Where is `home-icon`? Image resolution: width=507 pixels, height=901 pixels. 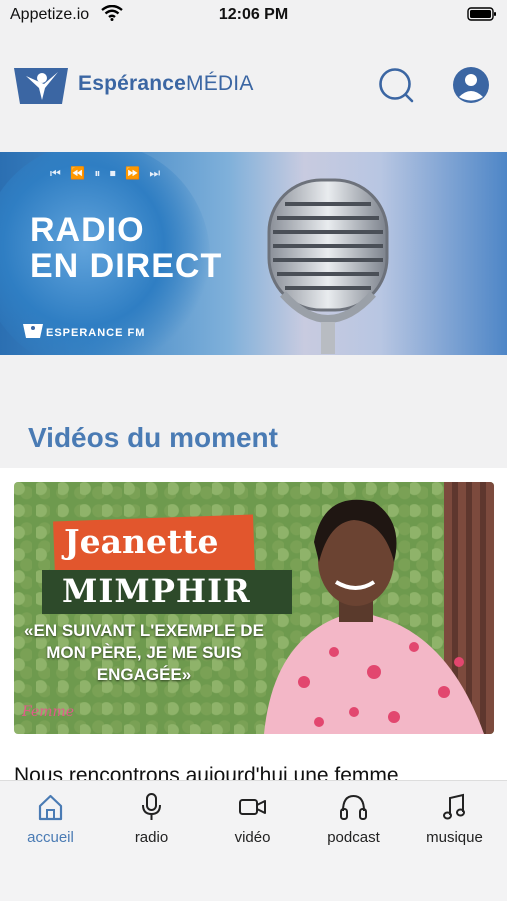
home-icon is located at coordinates (50, 807).